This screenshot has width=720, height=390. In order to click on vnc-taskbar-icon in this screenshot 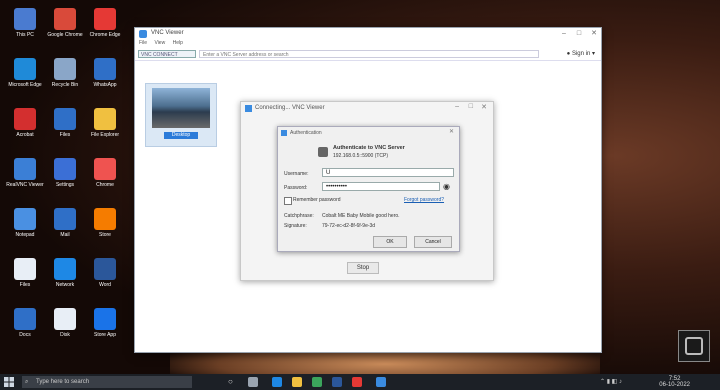, I will do `click(381, 382)`.